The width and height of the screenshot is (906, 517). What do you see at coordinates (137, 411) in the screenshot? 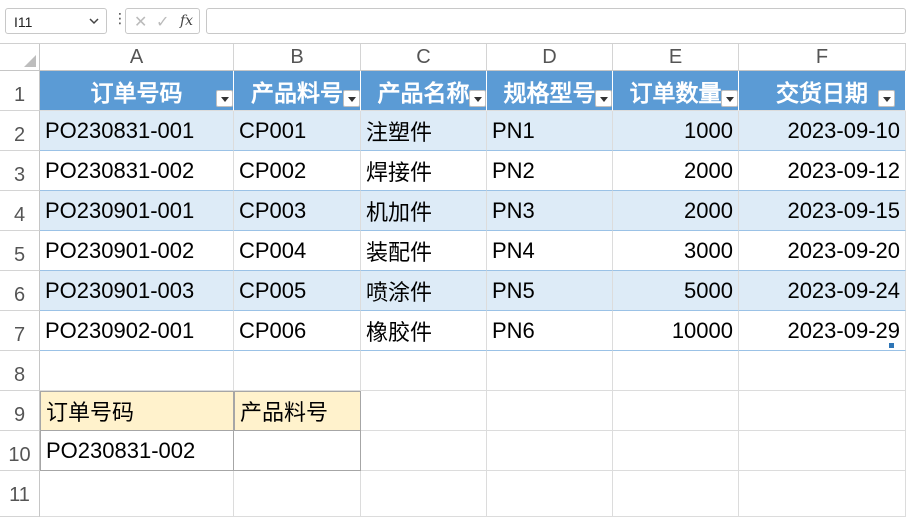
I see `lookup-key-label: 订单号码` at bounding box center [137, 411].